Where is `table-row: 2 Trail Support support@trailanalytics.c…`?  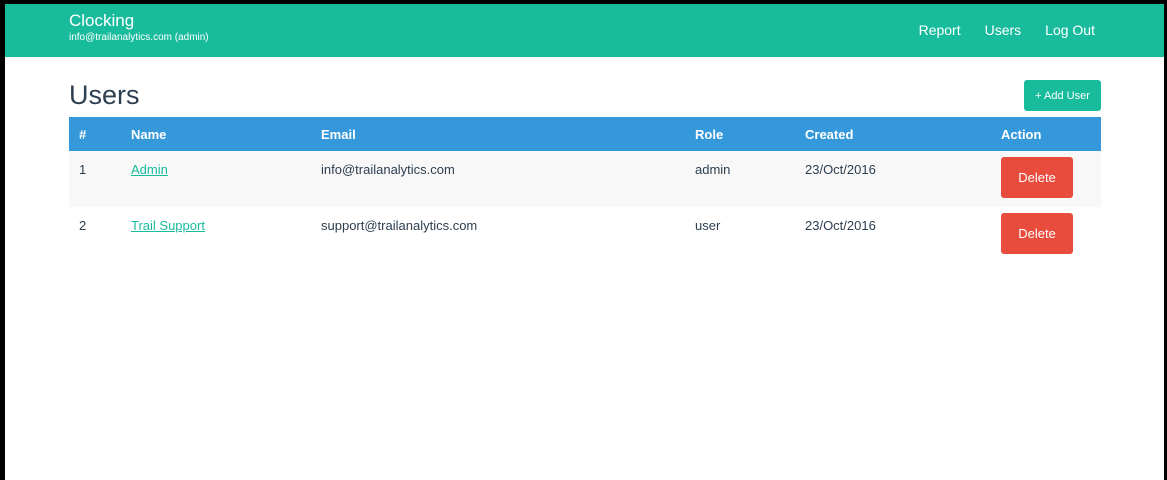
table-row: 2 Trail Support support@trailanalytics.c… is located at coordinates (585, 235).